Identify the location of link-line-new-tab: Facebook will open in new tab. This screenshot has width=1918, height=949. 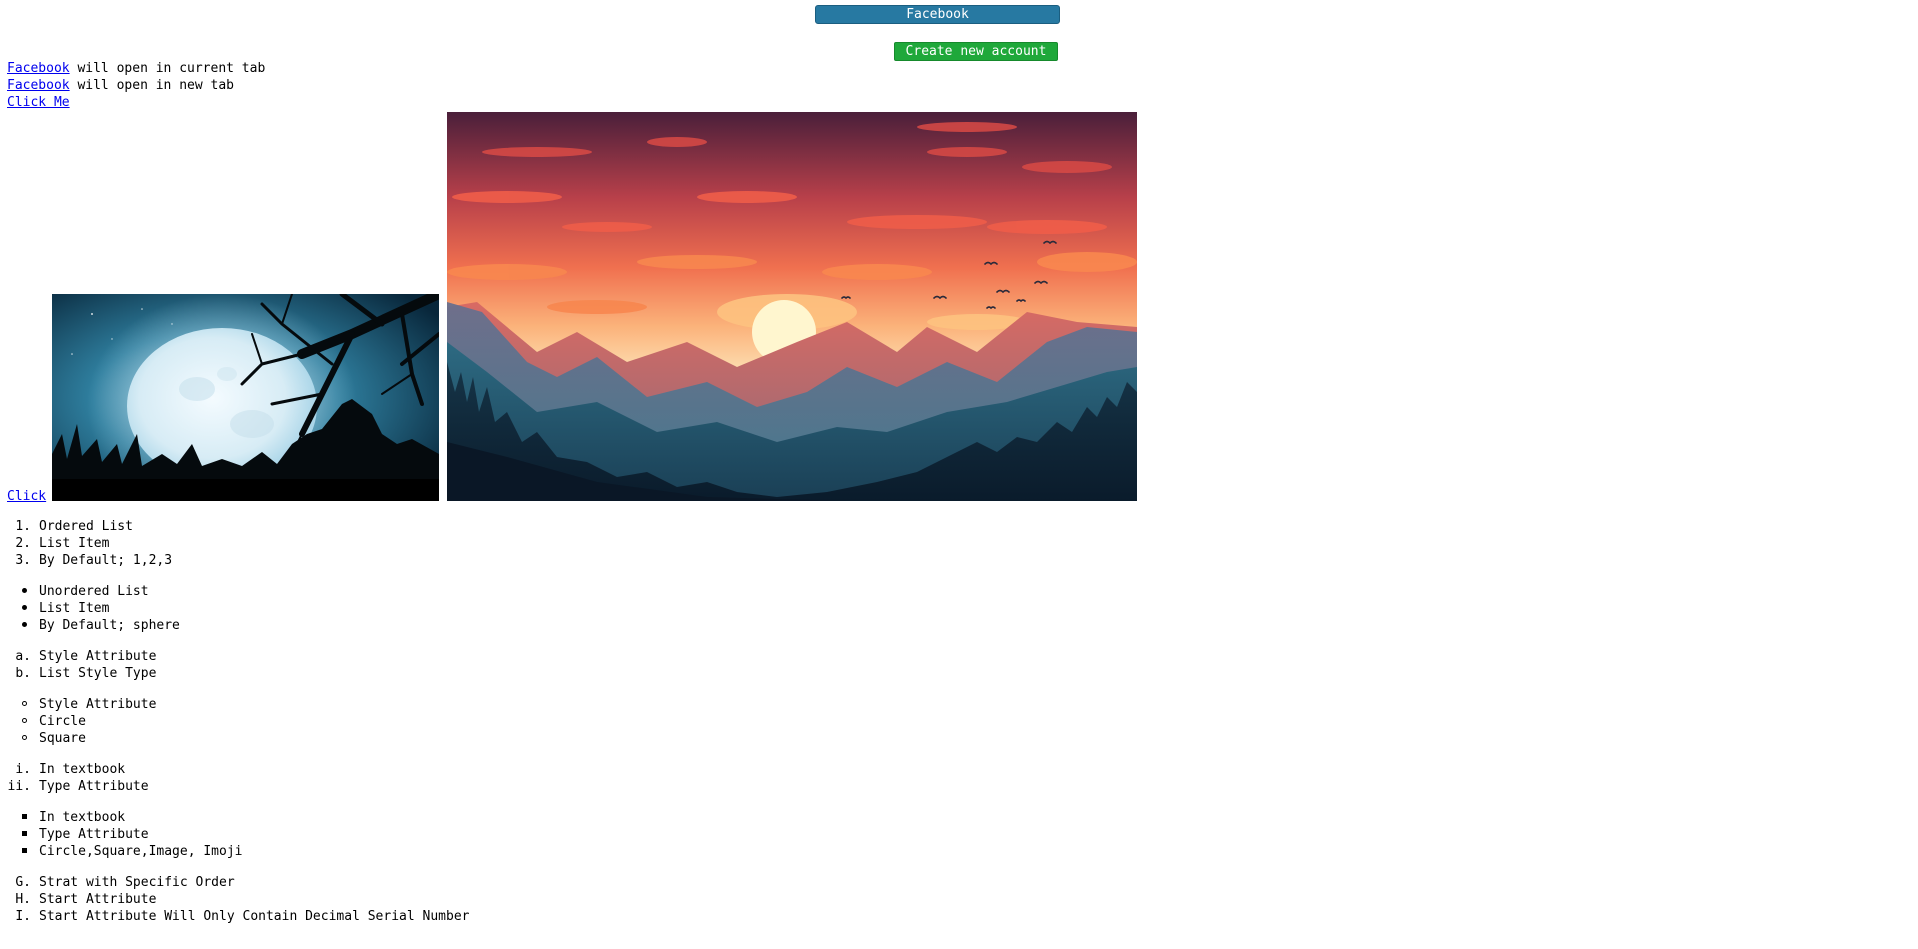
(120, 85).